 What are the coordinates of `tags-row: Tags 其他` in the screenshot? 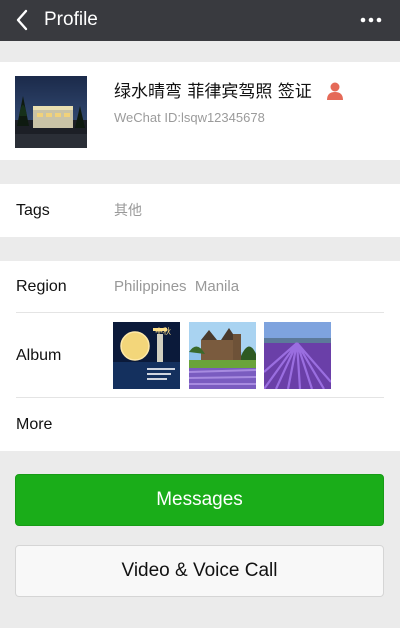 It's located at (200, 210).